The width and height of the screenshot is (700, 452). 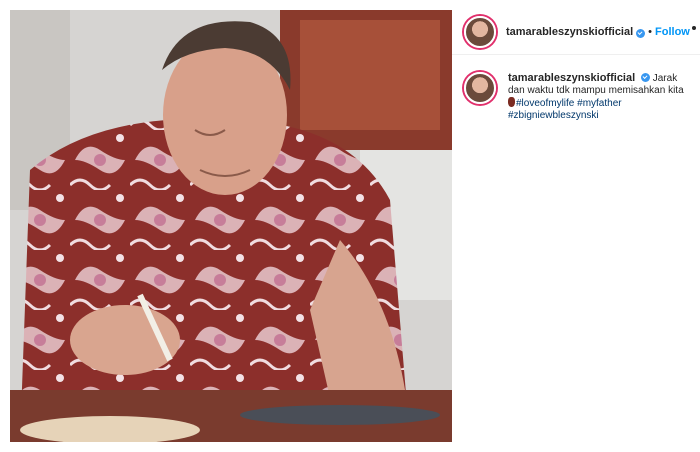 What do you see at coordinates (553, 115) in the screenshot?
I see `hashtag-link: #zbigniewbleszynski` at bounding box center [553, 115].